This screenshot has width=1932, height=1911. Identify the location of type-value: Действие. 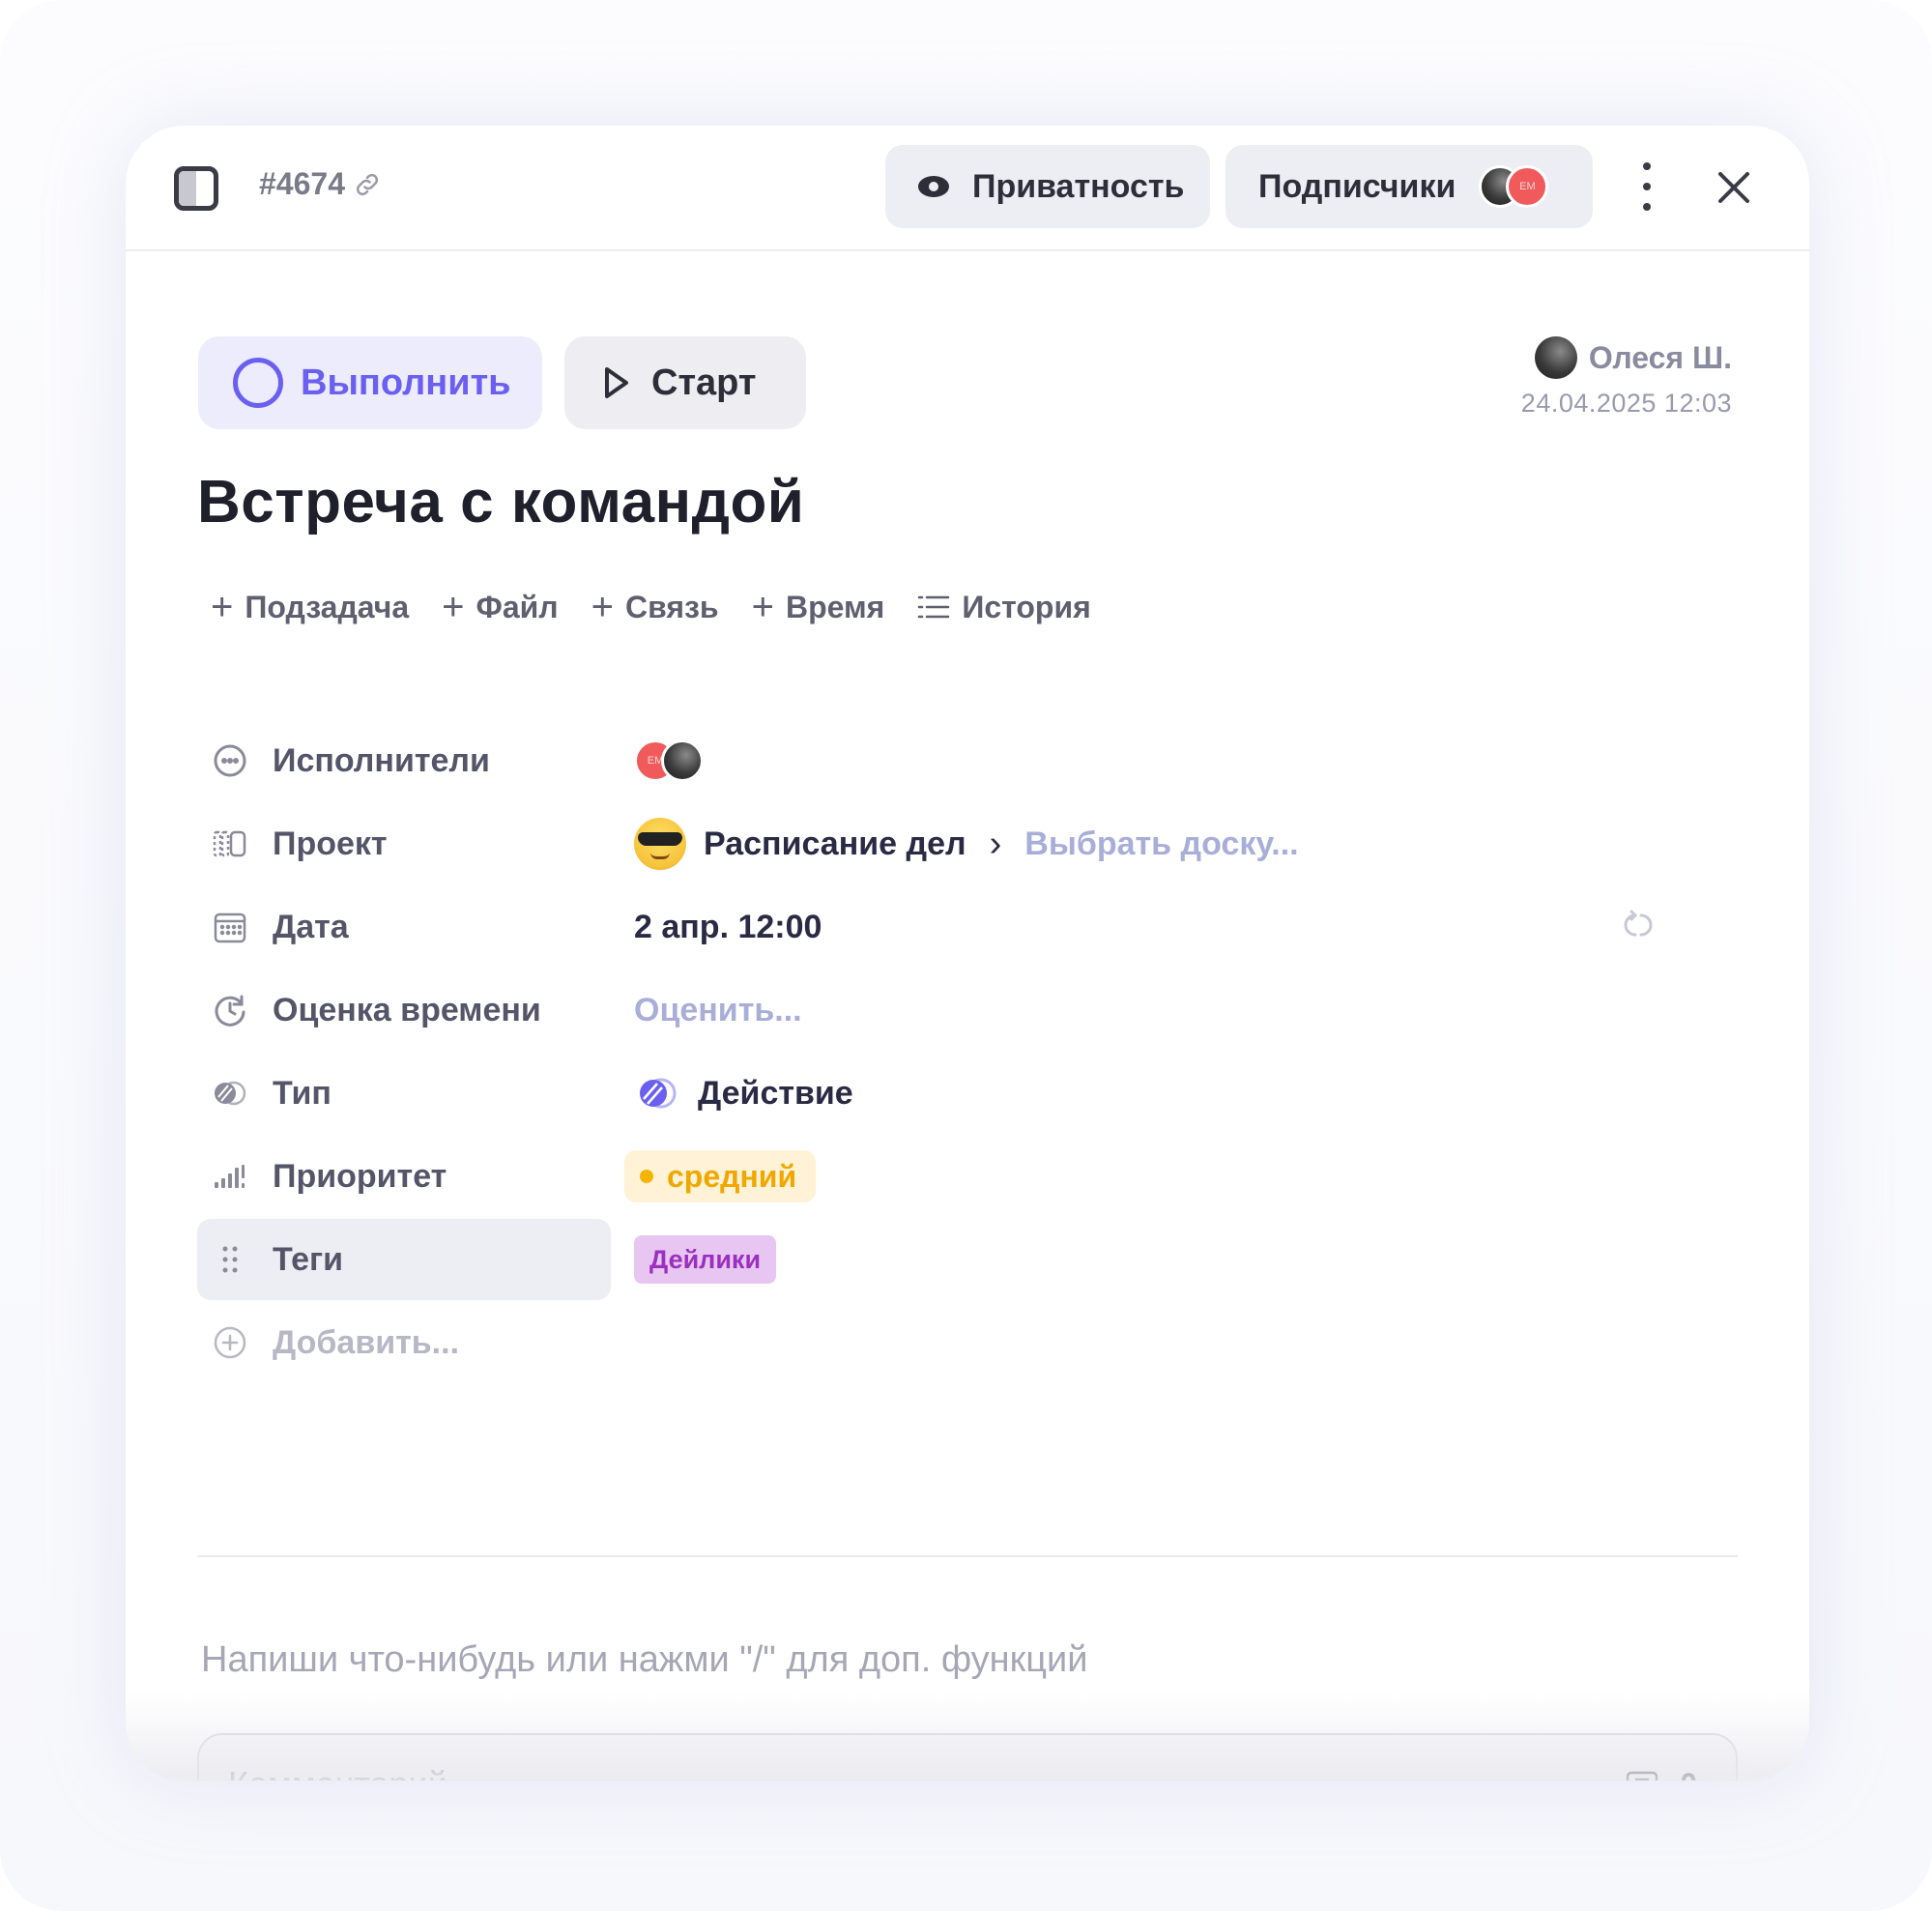
(743, 1093).